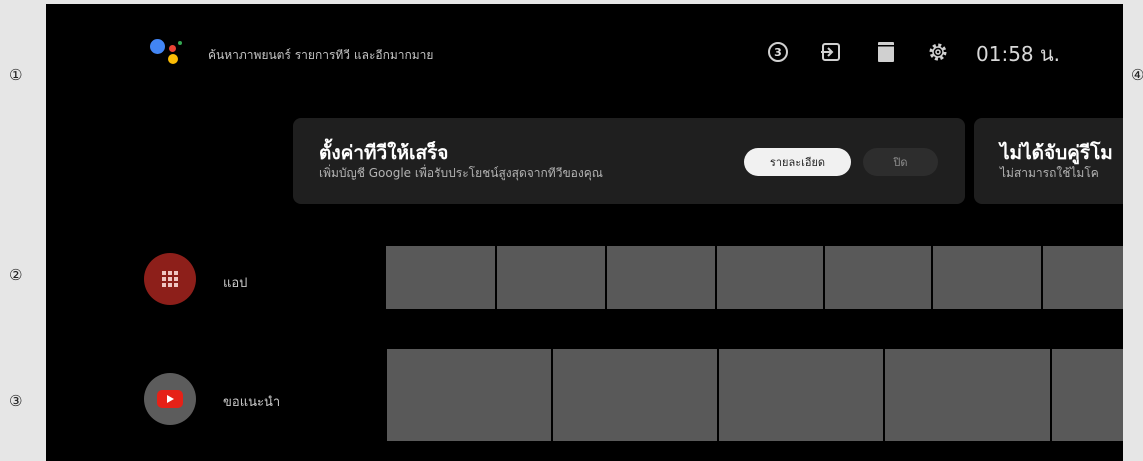 The image size is (1143, 461). What do you see at coordinates (16, 275) in the screenshot?
I see `callout-2: ②` at bounding box center [16, 275].